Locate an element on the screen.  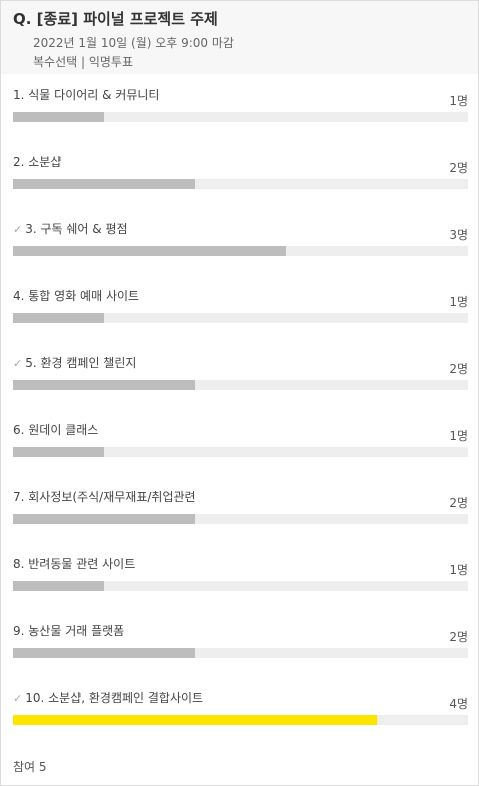
option-text: 9. 농산물 거래 플랫폼 is located at coordinates (69, 631).